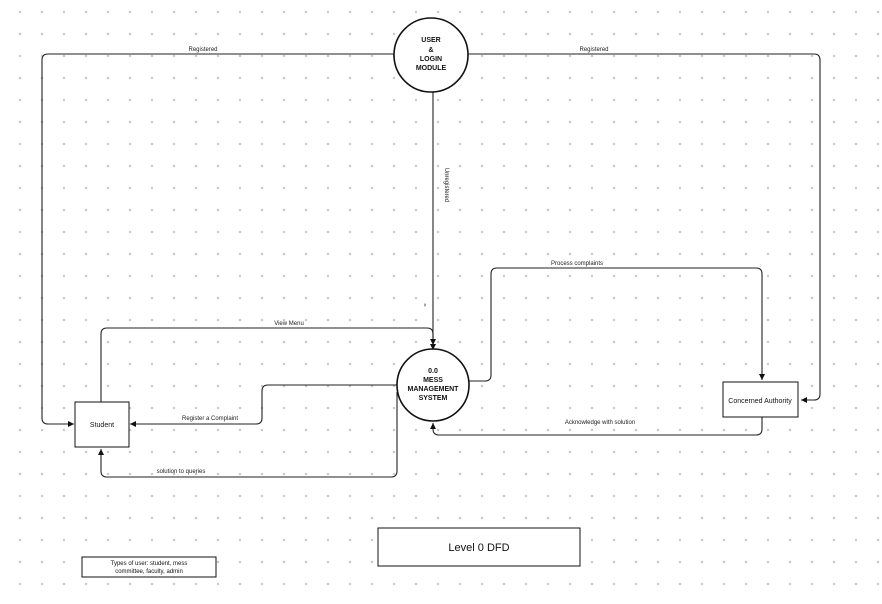 Image resolution: width=882 pixels, height=604 pixels. What do you see at coordinates (593, 50) in the screenshot?
I see `label-registered-right: Registered` at bounding box center [593, 50].